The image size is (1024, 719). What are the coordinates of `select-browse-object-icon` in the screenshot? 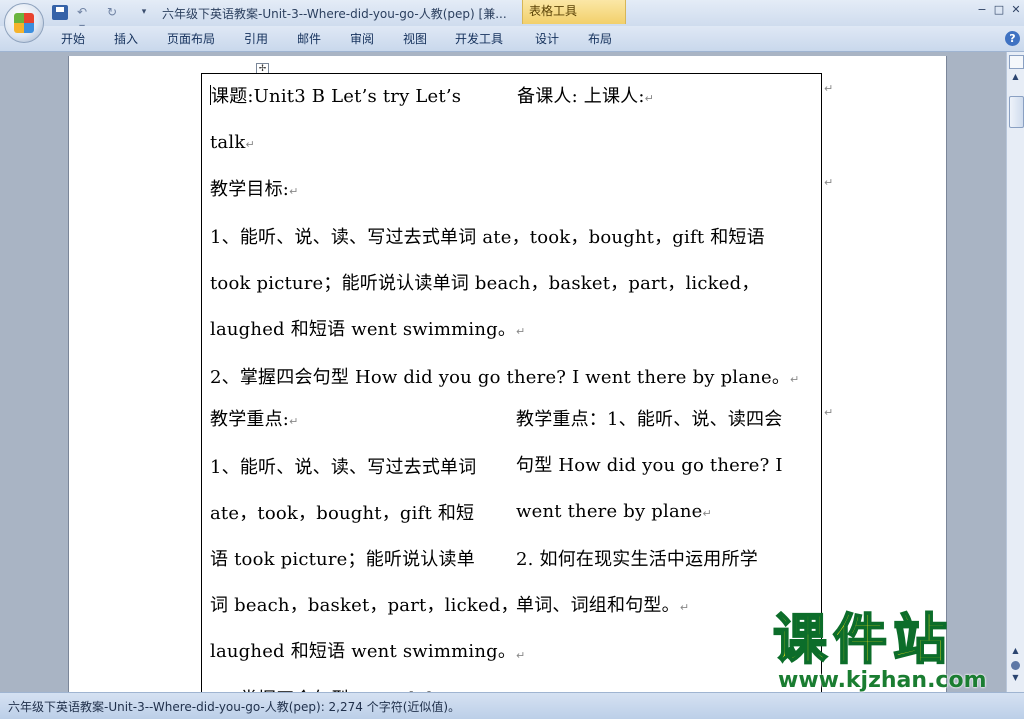 It's located at (1015, 665).